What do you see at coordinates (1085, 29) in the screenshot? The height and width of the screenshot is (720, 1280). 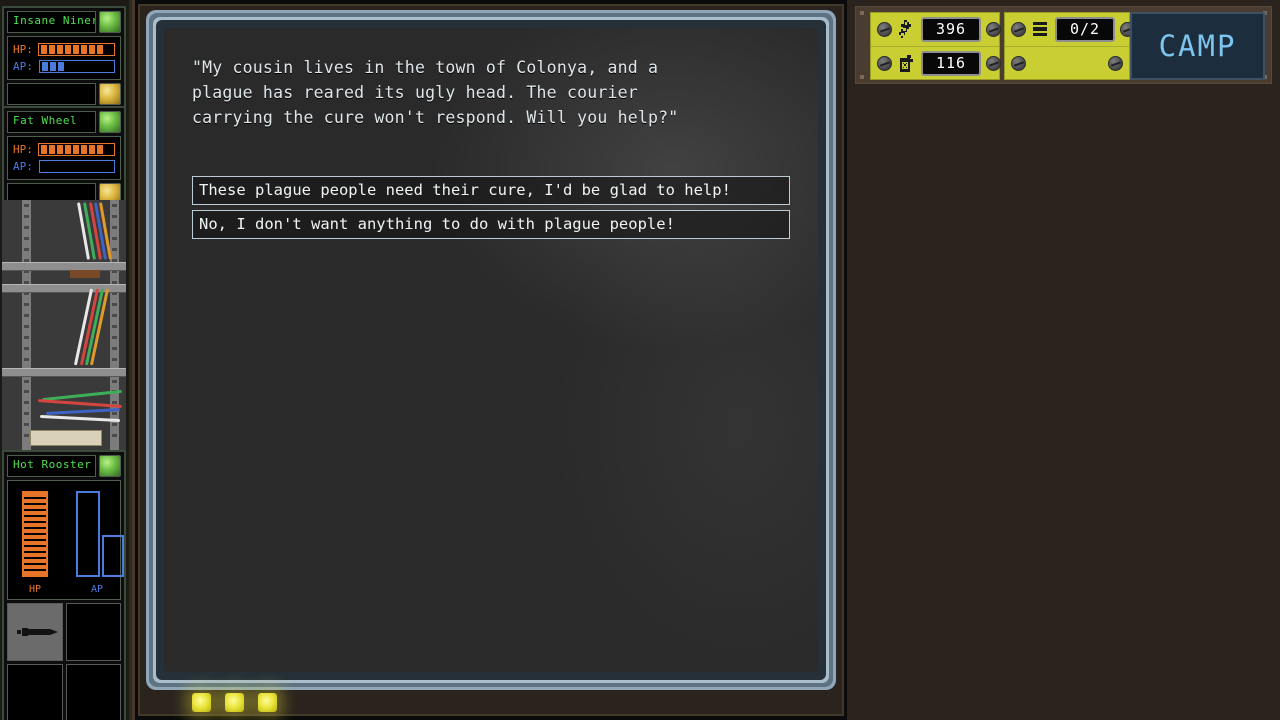 I see `resource-crew-value: 0/2` at bounding box center [1085, 29].